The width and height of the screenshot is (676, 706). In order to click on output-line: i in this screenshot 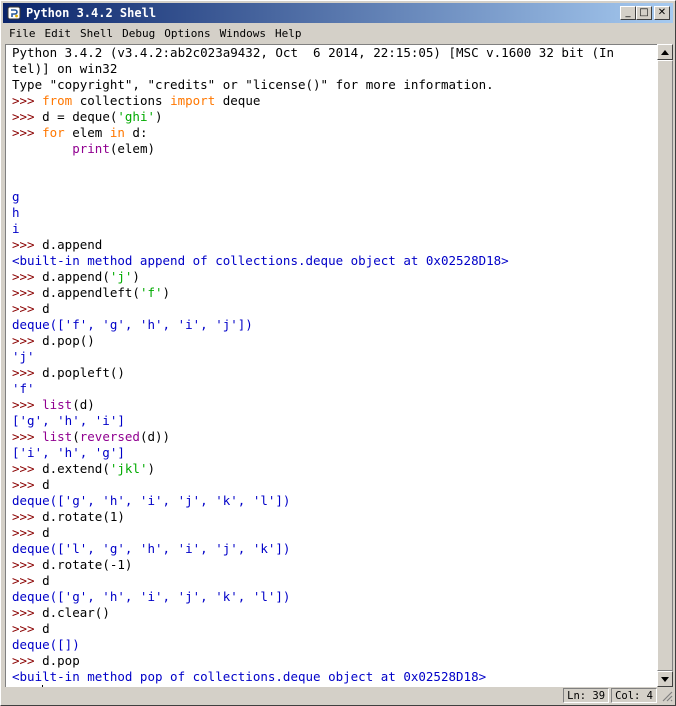, I will do `click(16, 228)`.